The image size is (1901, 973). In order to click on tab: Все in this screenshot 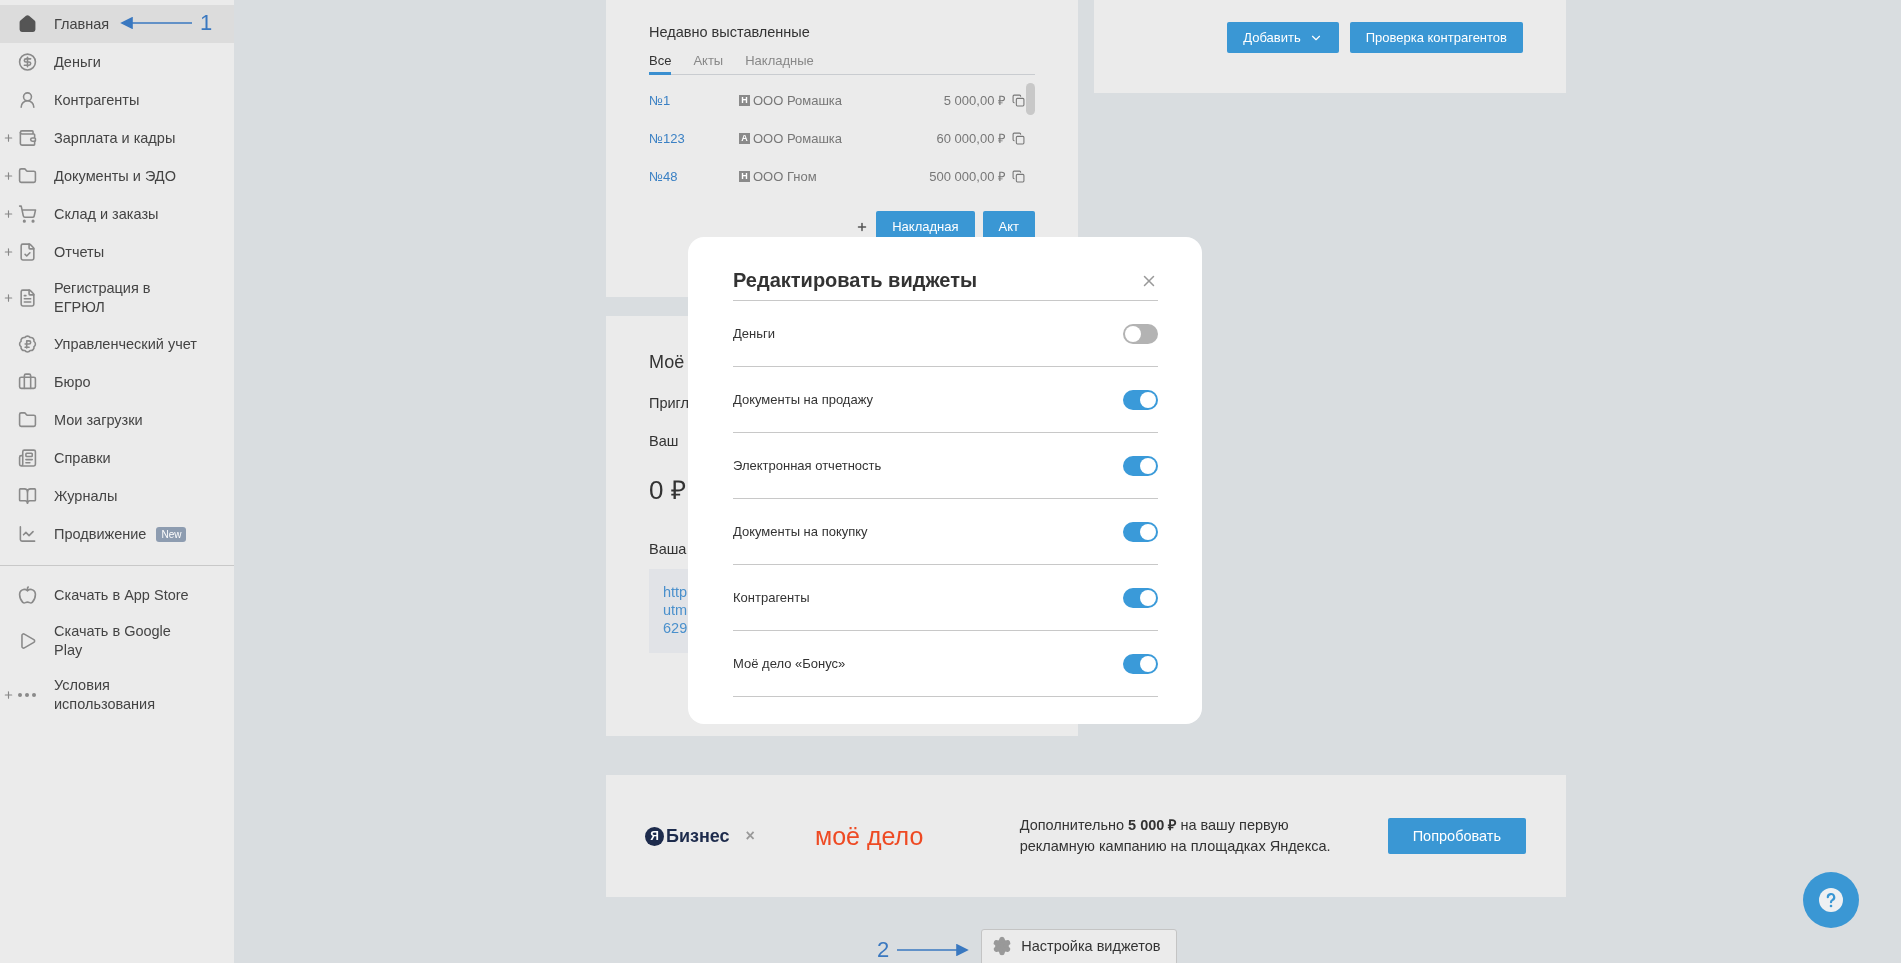, I will do `click(660, 62)`.